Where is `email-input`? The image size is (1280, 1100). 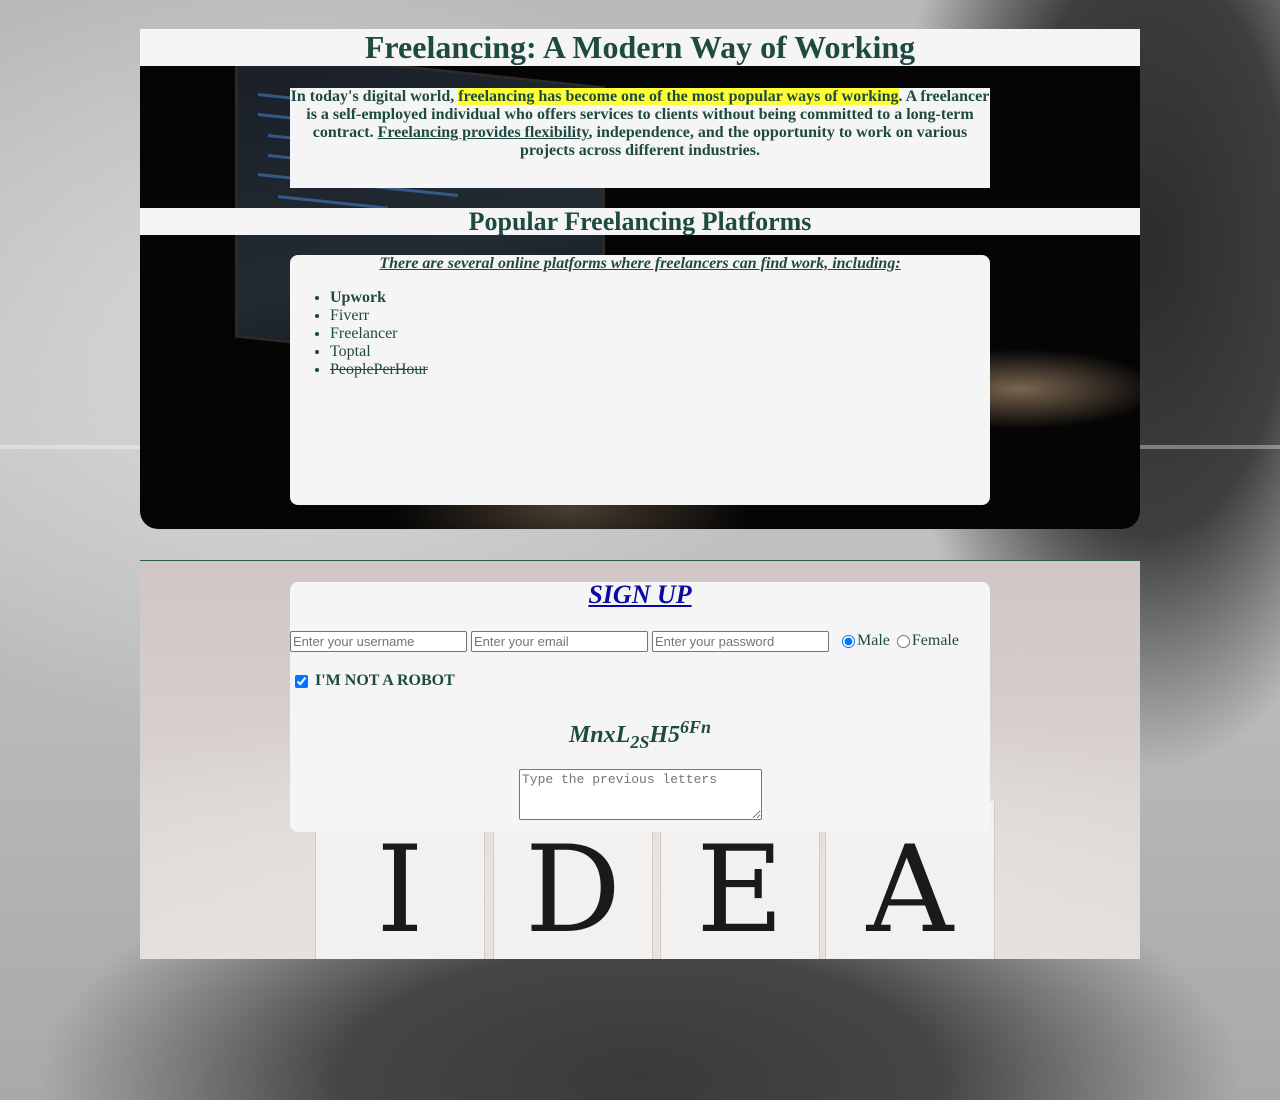 email-input is located at coordinates (559, 641).